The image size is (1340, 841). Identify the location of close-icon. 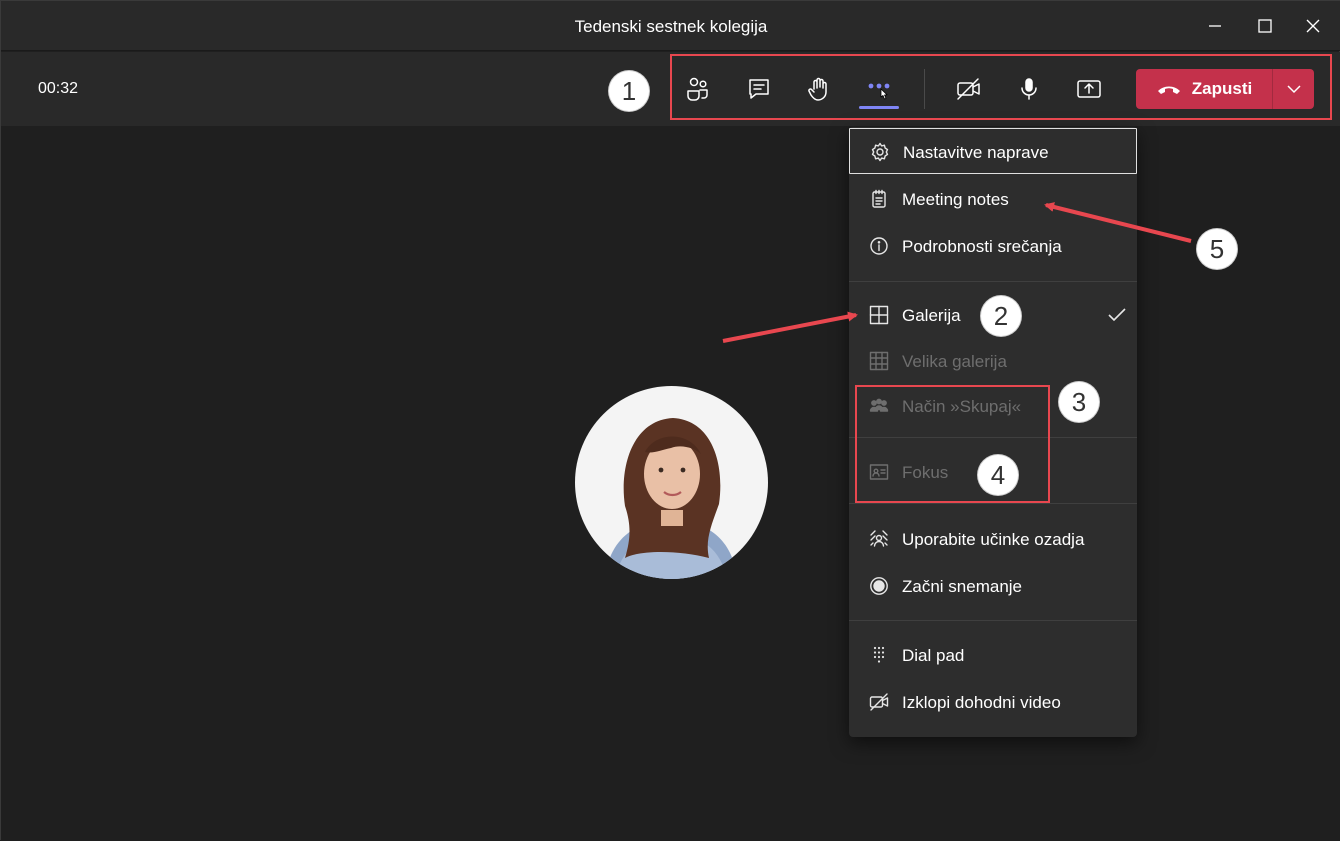
(1313, 26).